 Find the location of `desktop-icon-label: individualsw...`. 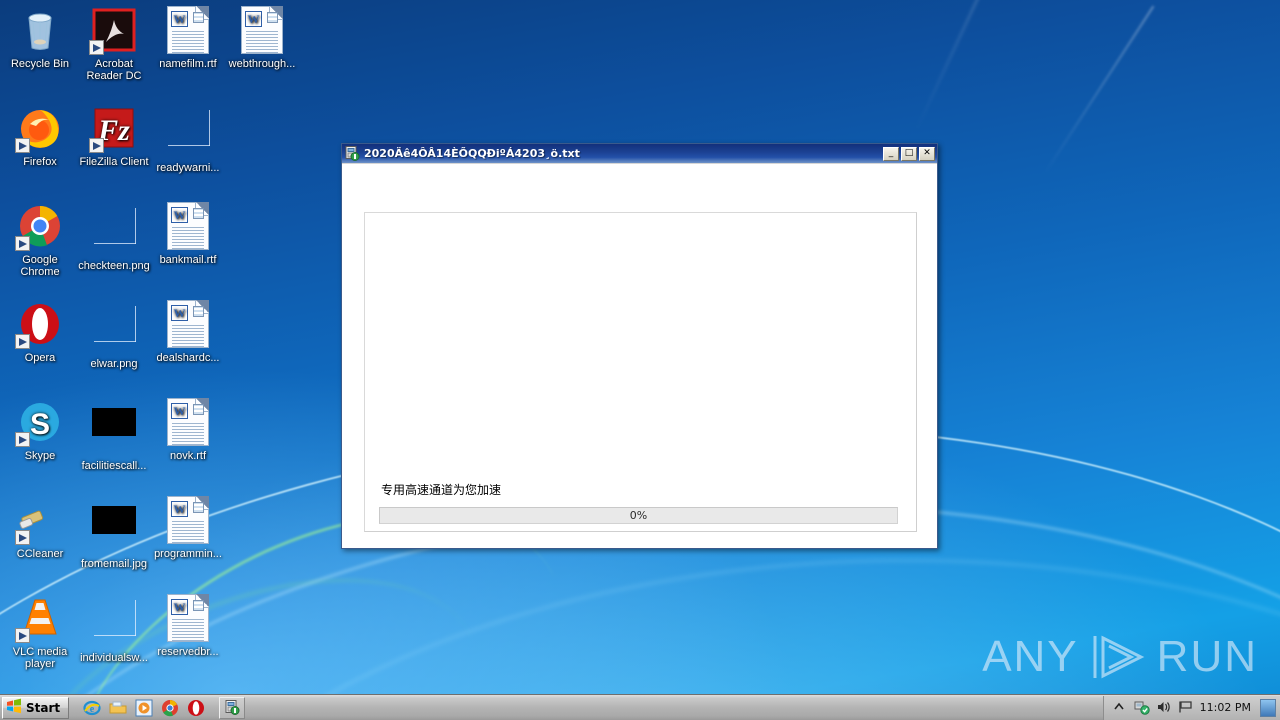

desktop-icon-label: individualsw... is located at coordinates (114, 658).